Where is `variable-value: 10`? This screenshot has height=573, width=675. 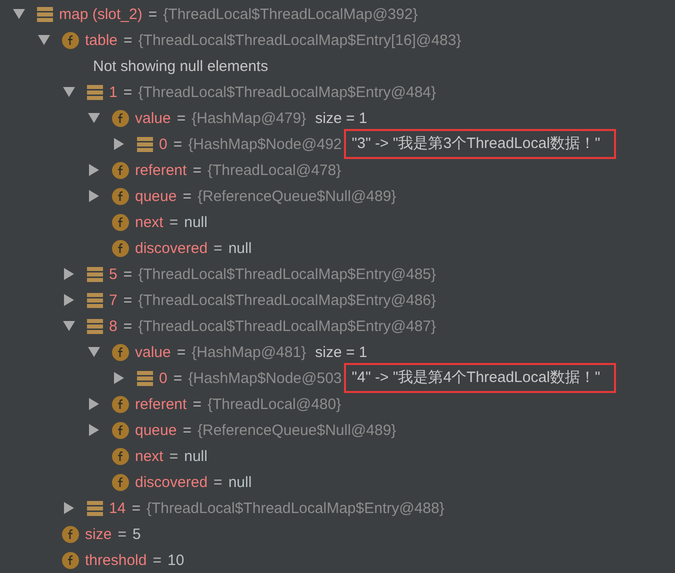 variable-value: 10 is located at coordinates (175, 560).